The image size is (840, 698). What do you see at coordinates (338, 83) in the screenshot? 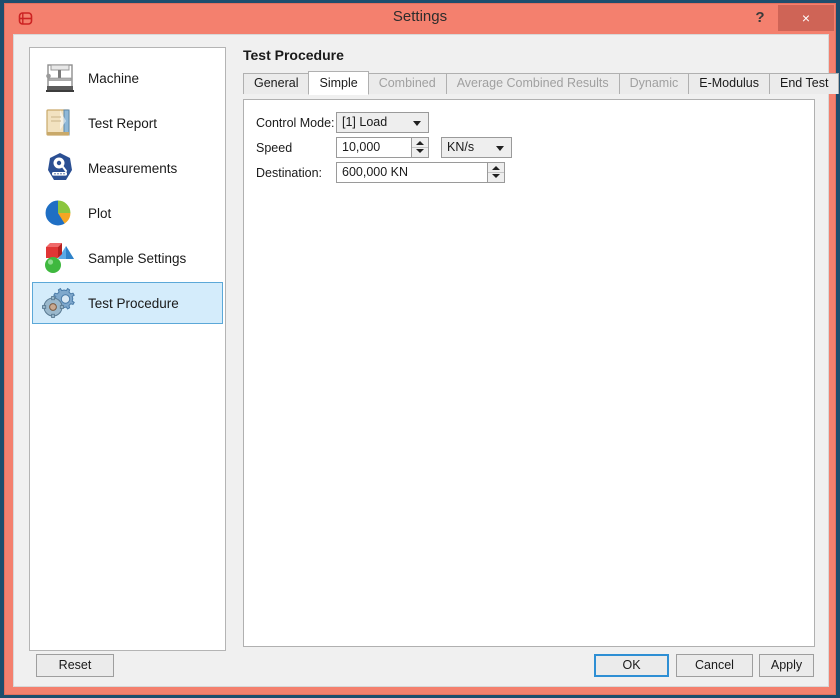
I see `tab-simple: Simple` at bounding box center [338, 83].